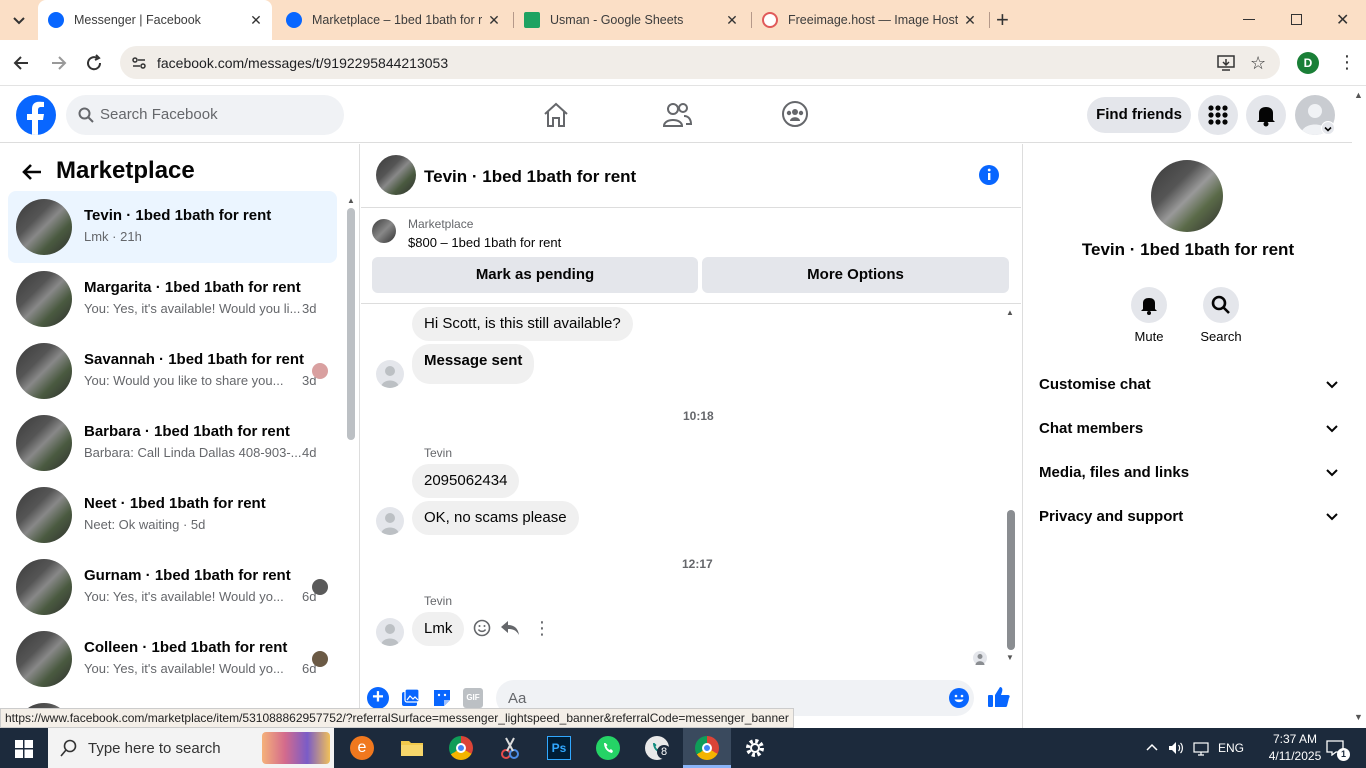 This screenshot has height=768, width=1366. Describe the element at coordinates (1328, 128) in the screenshot. I see `account-chevron-icon` at that location.